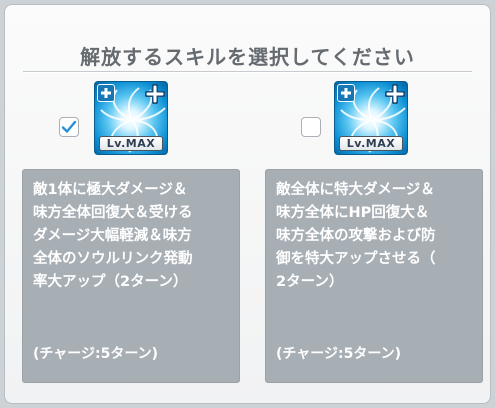 The height and width of the screenshot is (408, 495). I want to click on checkmark-icon, so click(69, 126).